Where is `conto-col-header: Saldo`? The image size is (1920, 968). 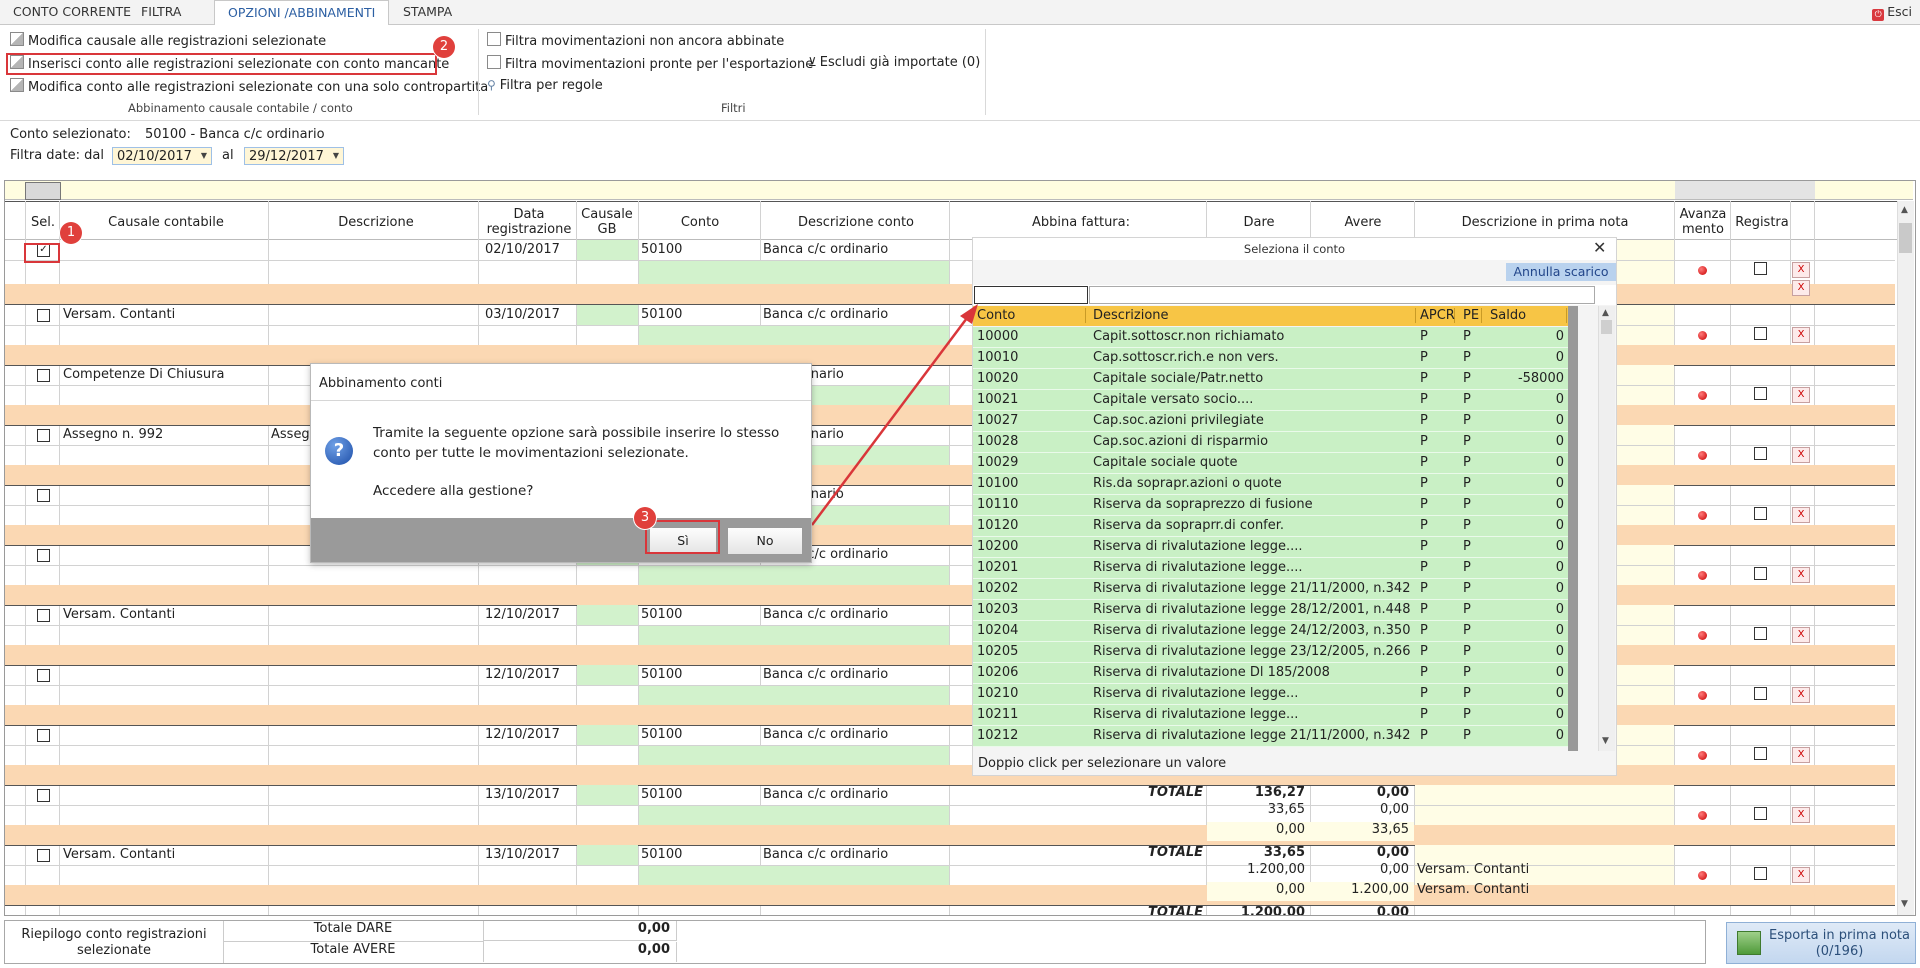 conto-col-header: Saldo is located at coordinates (1528, 315).